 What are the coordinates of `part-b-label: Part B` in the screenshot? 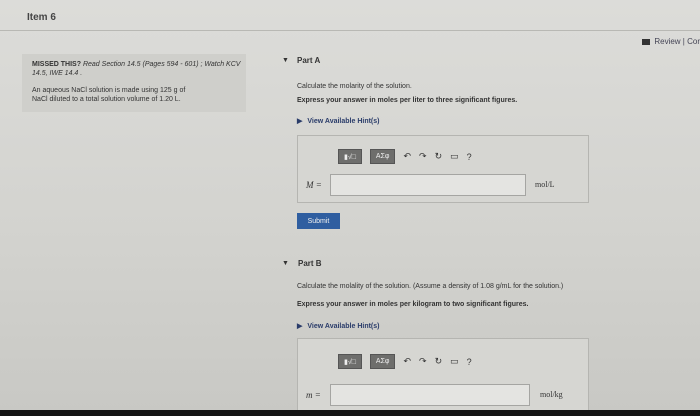 It's located at (310, 263).